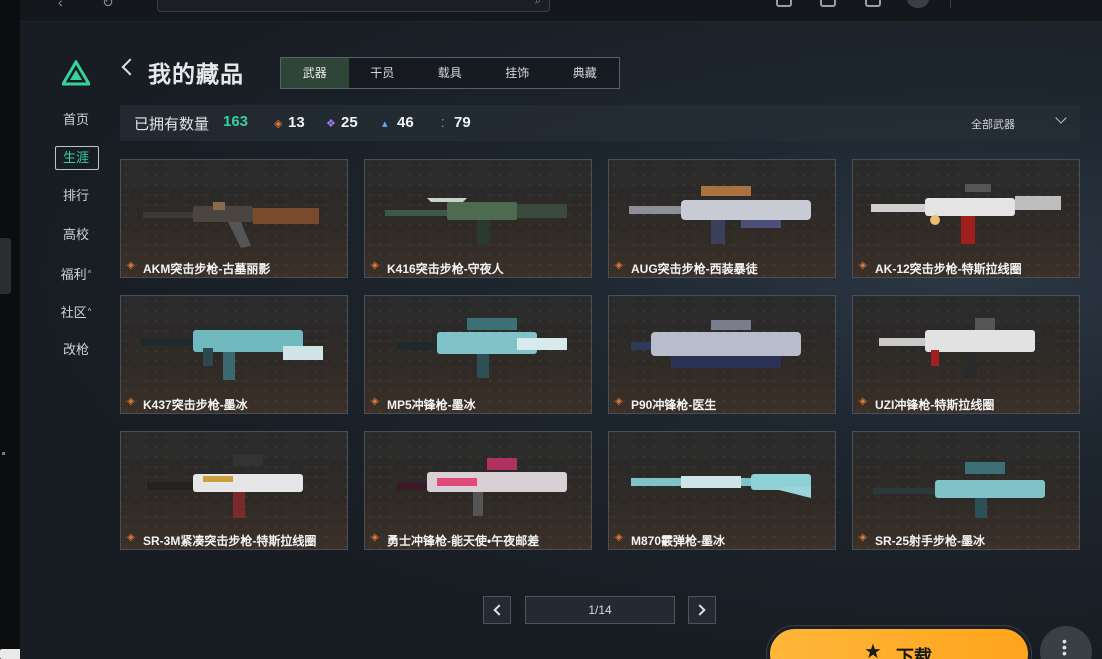  What do you see at coordinates (315, 73) in the screenshot?
I see `tab-weapons: 武器` at bounding box center [315, 73].